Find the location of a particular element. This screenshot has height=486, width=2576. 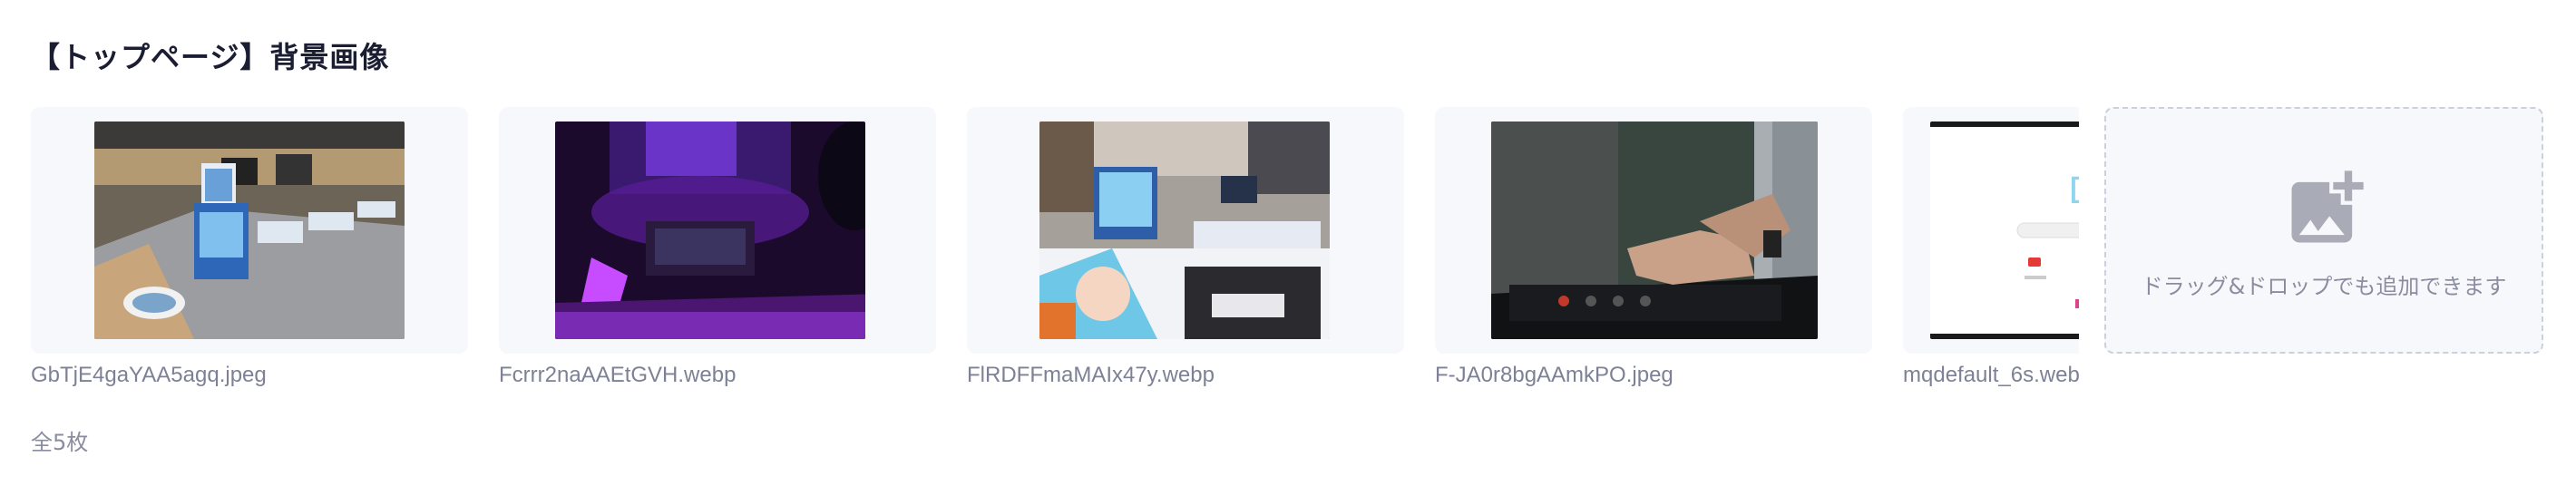

svg-text: D is located at coordinates (2073, 191).